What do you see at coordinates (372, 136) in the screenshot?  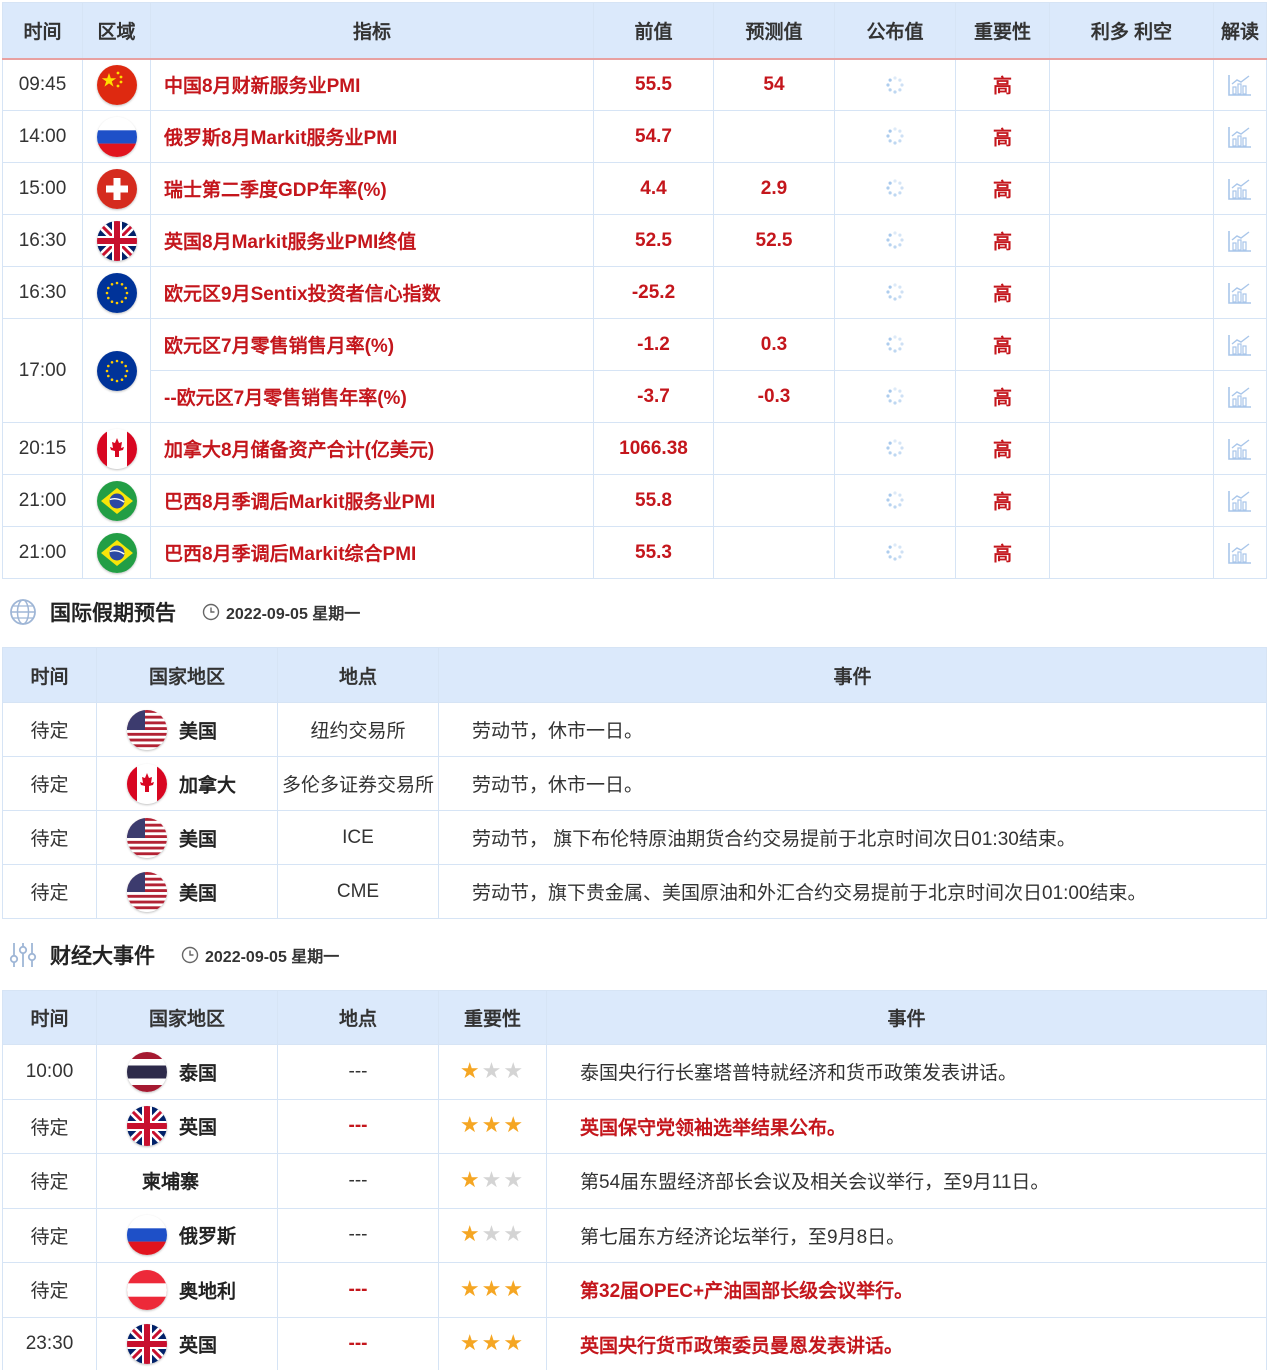 I see `indicator-link: 俄罗斯8月Markit服务业PMI` at bounding box center [372, 136].